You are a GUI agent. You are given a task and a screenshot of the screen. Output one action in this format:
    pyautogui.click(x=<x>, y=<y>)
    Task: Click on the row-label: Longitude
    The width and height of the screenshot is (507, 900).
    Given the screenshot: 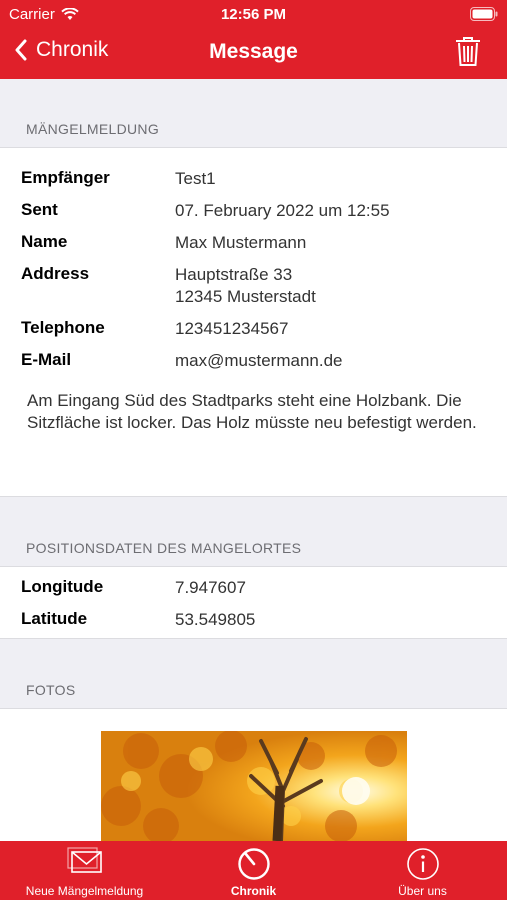 What is the action you would take?
    pyautogui.click(x=62, y=586)
    